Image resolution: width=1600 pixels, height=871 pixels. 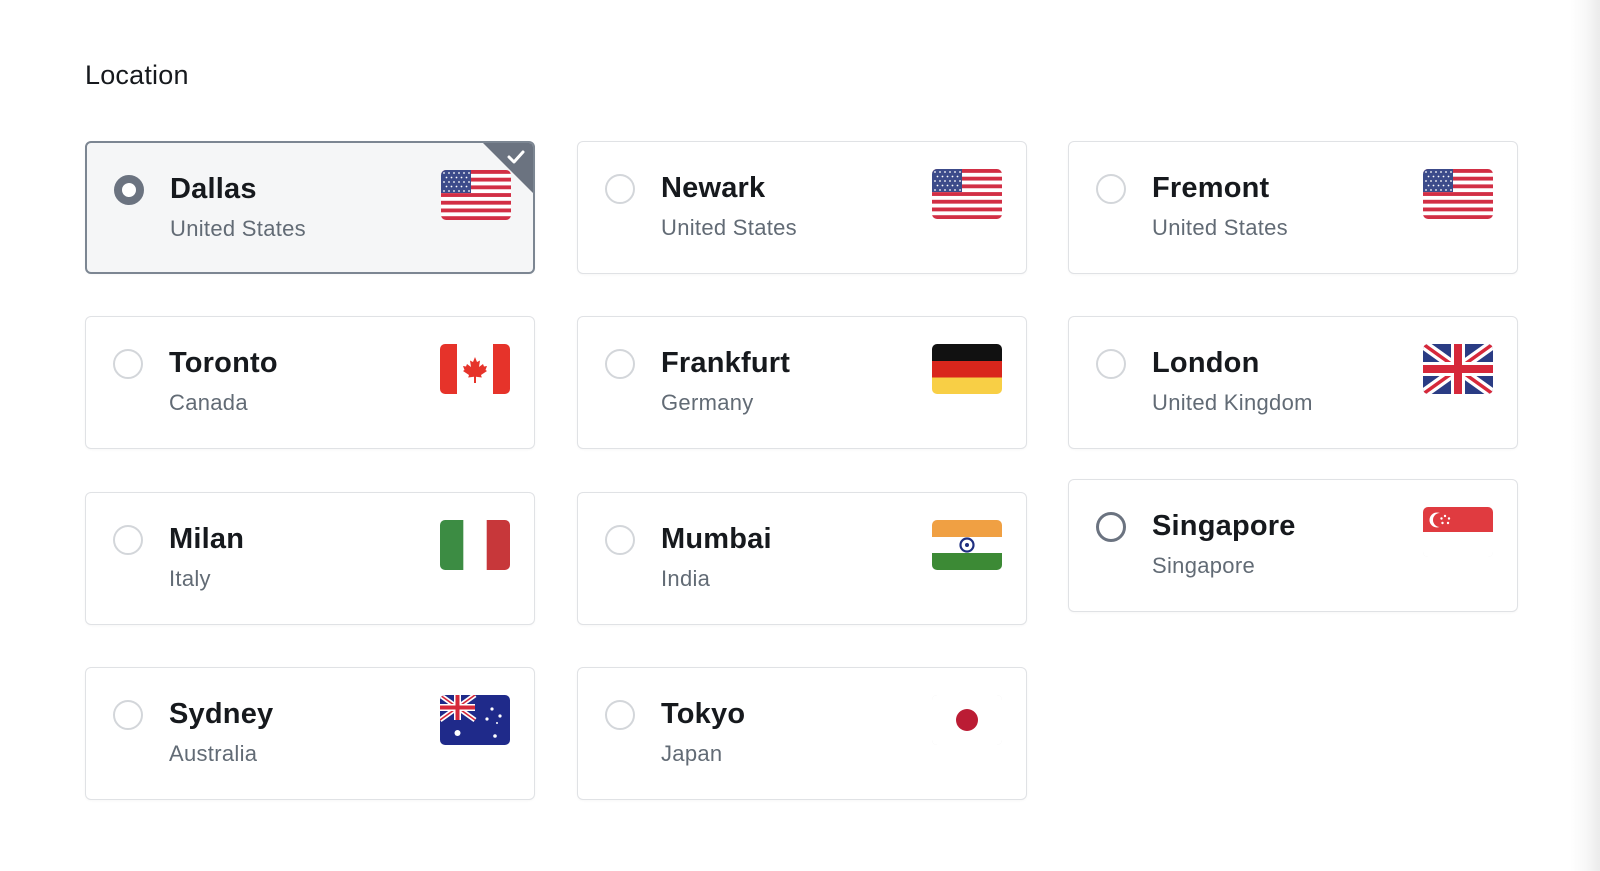 I want to click on location-card-newark: Newark United States, so click(x=802, y=207).